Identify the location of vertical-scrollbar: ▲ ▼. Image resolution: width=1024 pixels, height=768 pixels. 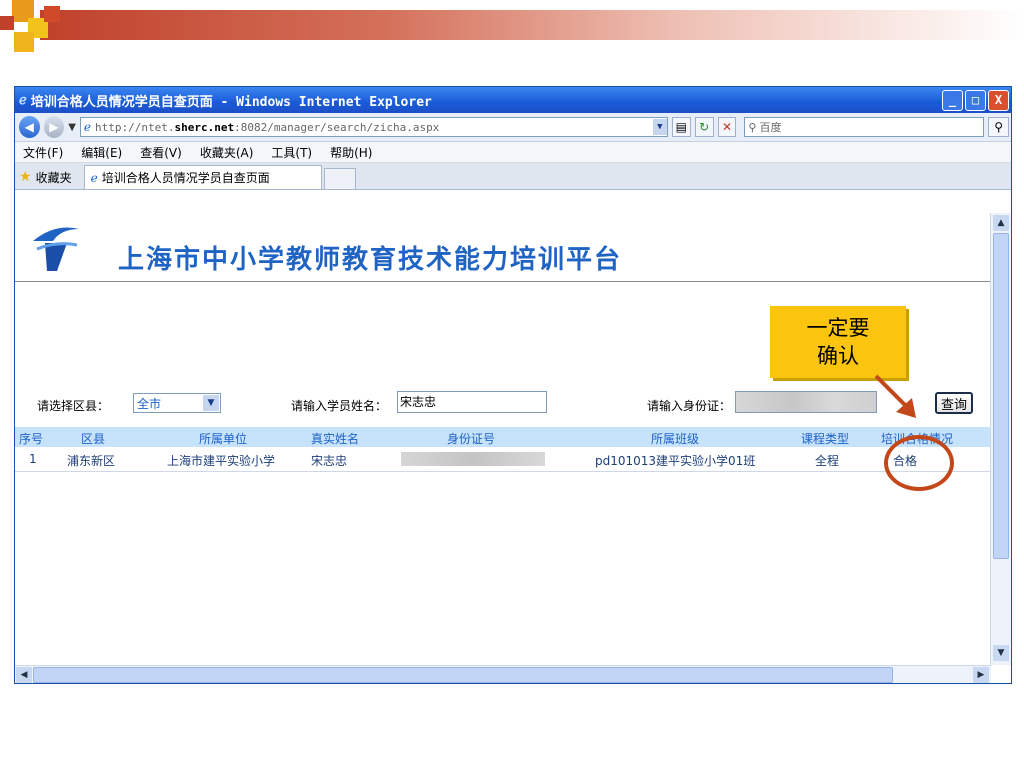
(1000, 439).